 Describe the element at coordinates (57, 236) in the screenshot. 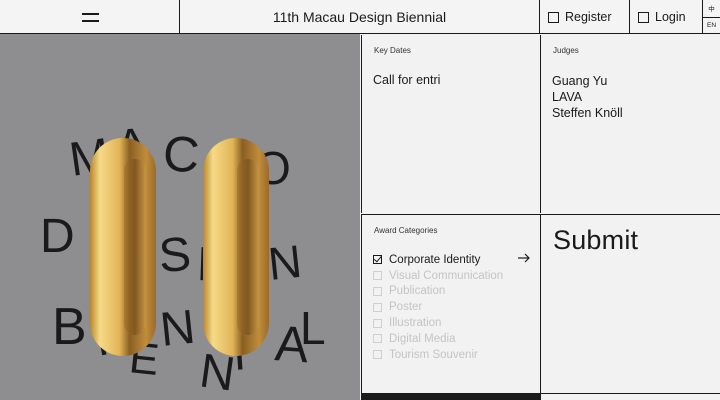

I see `hero-letter: D` at that location.